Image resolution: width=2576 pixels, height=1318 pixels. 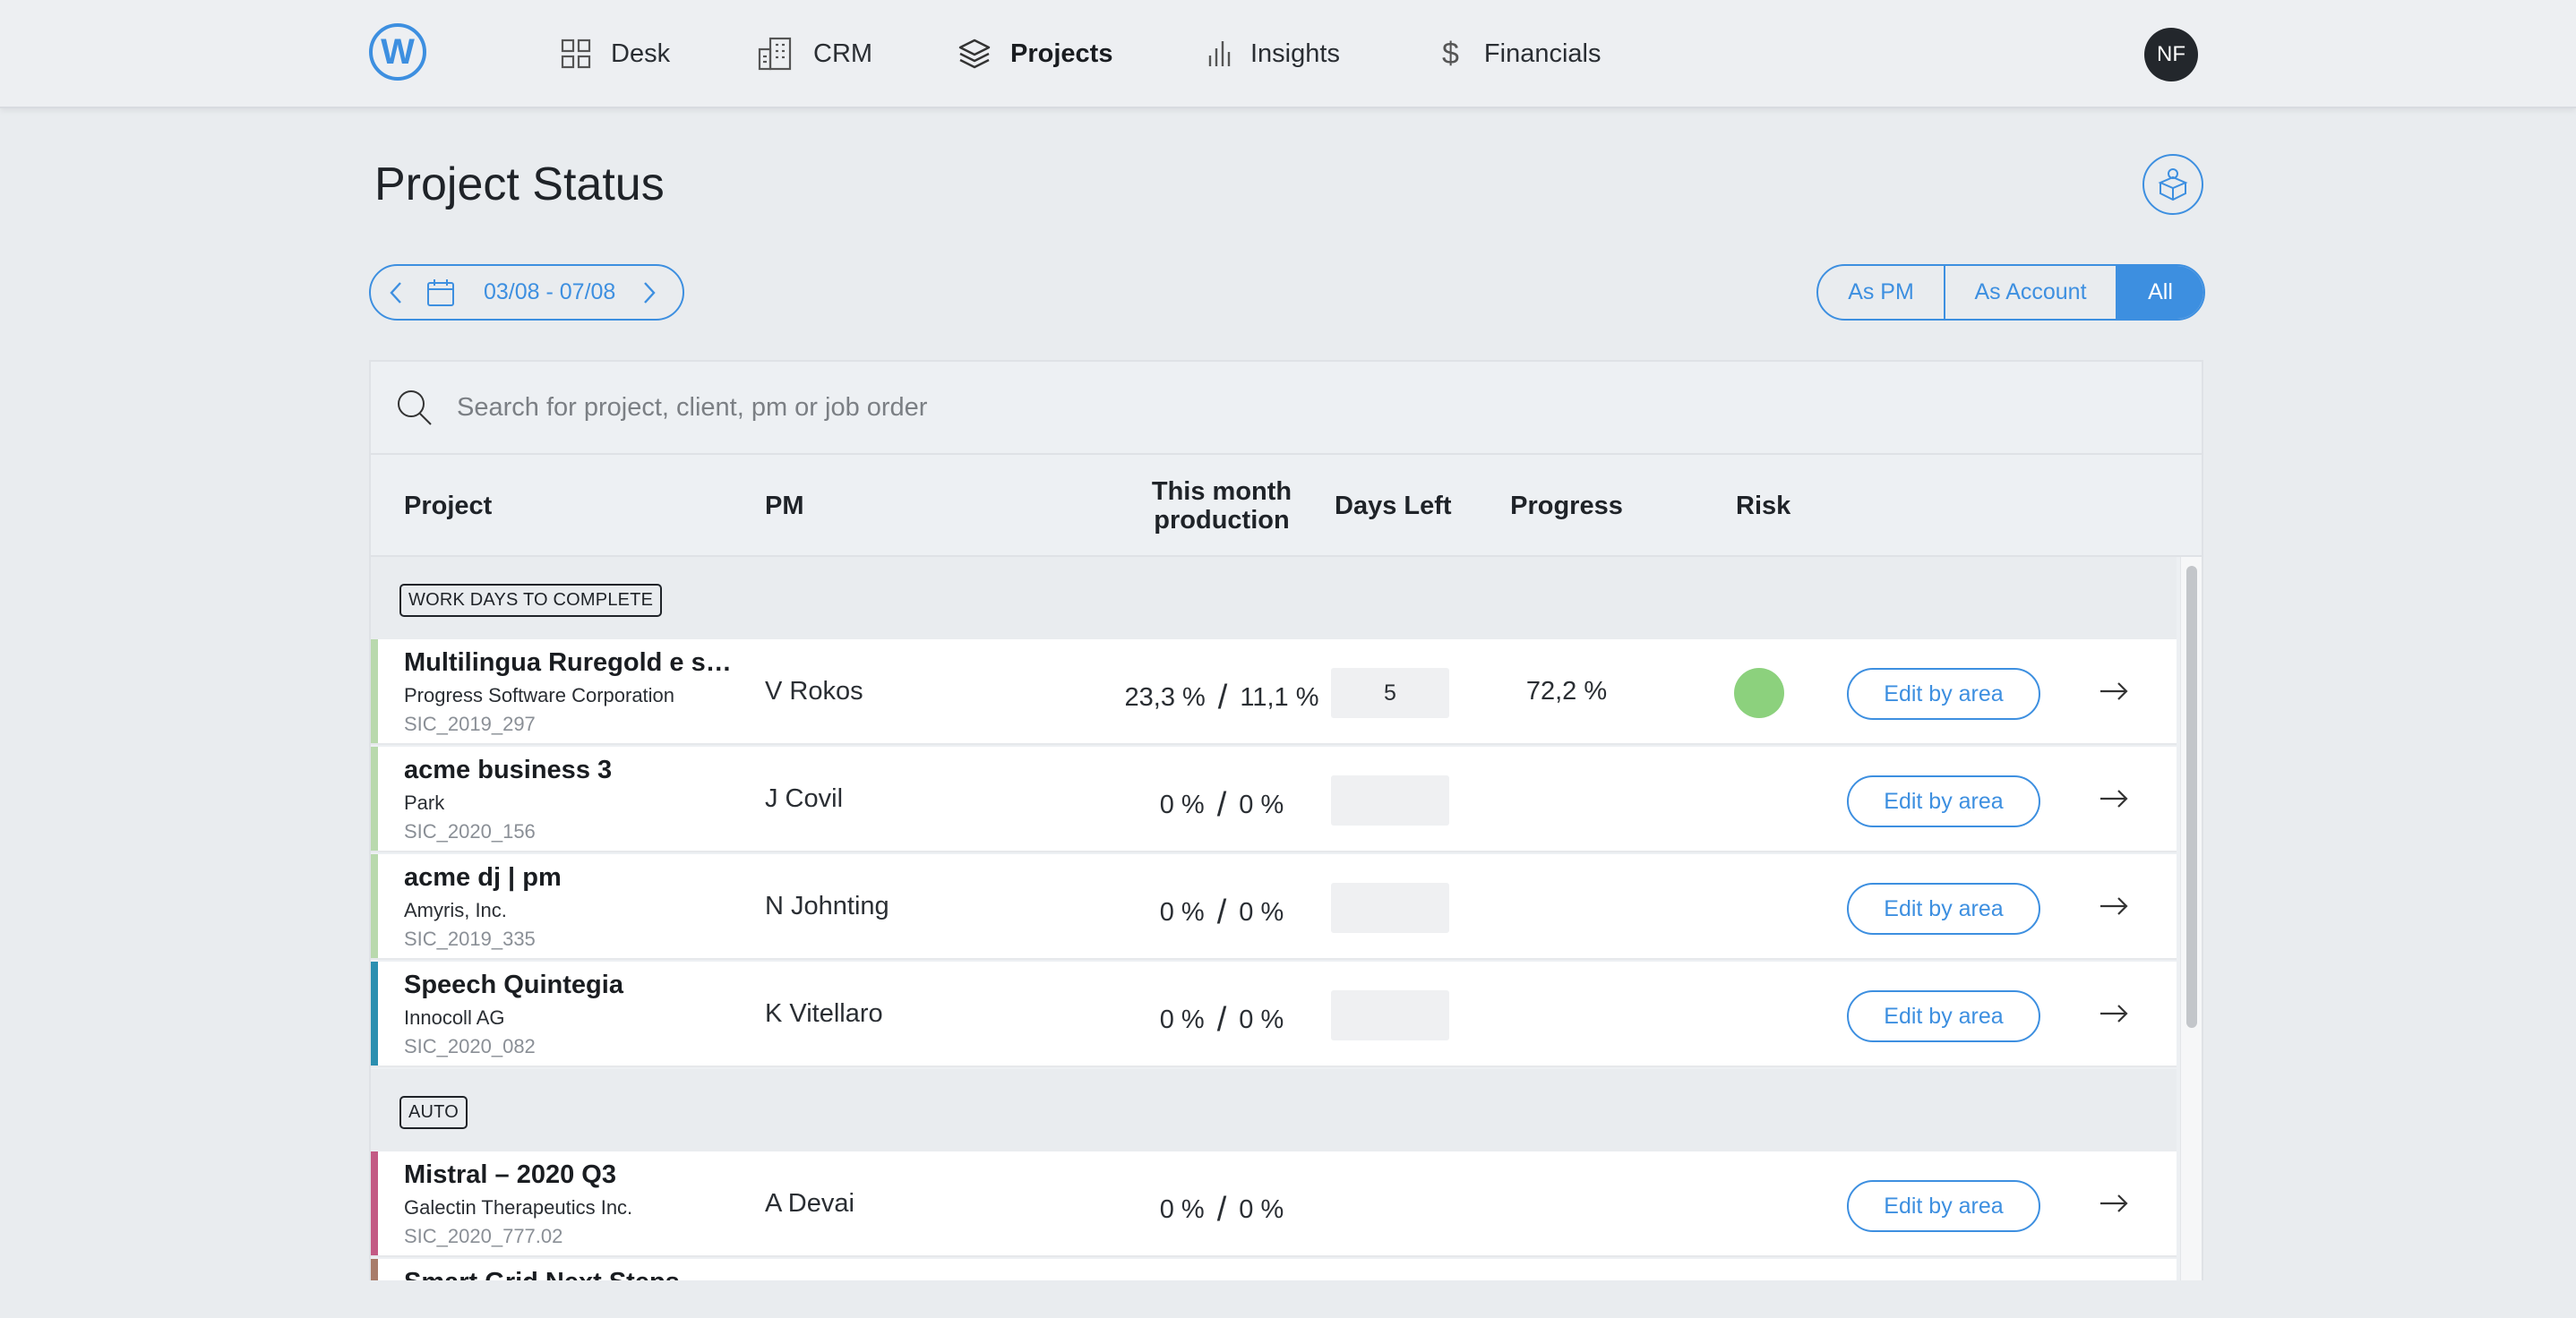 I want to click on risk-indicator, so click(x=1759, y=693).